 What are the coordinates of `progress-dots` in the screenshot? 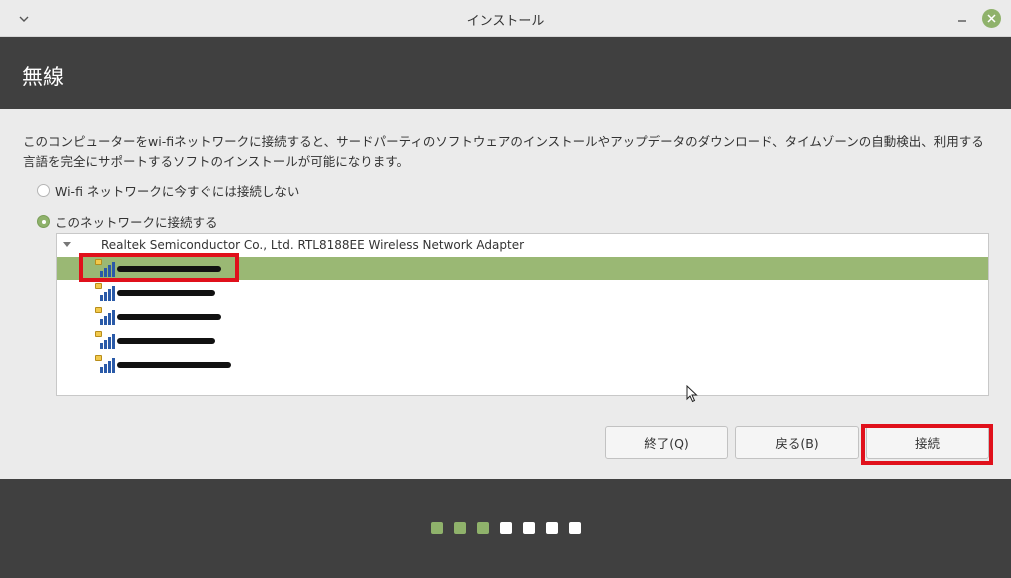 It's located at (506, 528).